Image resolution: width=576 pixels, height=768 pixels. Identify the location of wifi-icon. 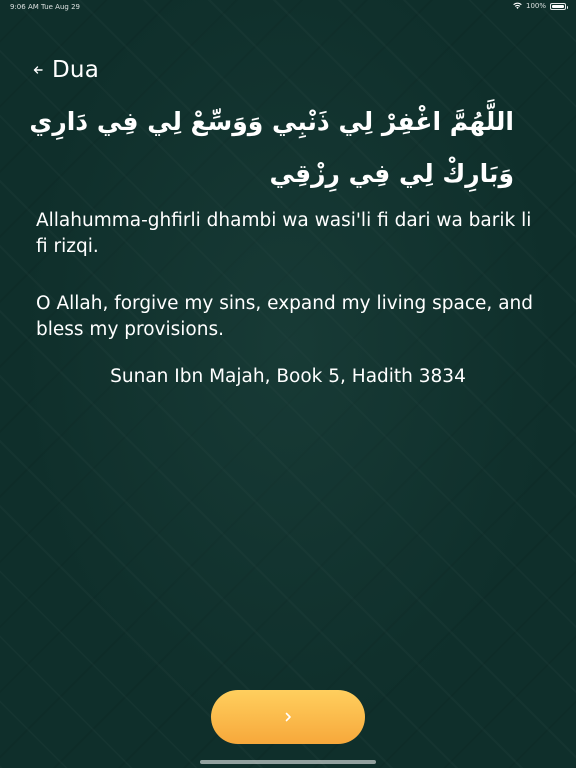
(517, 5).